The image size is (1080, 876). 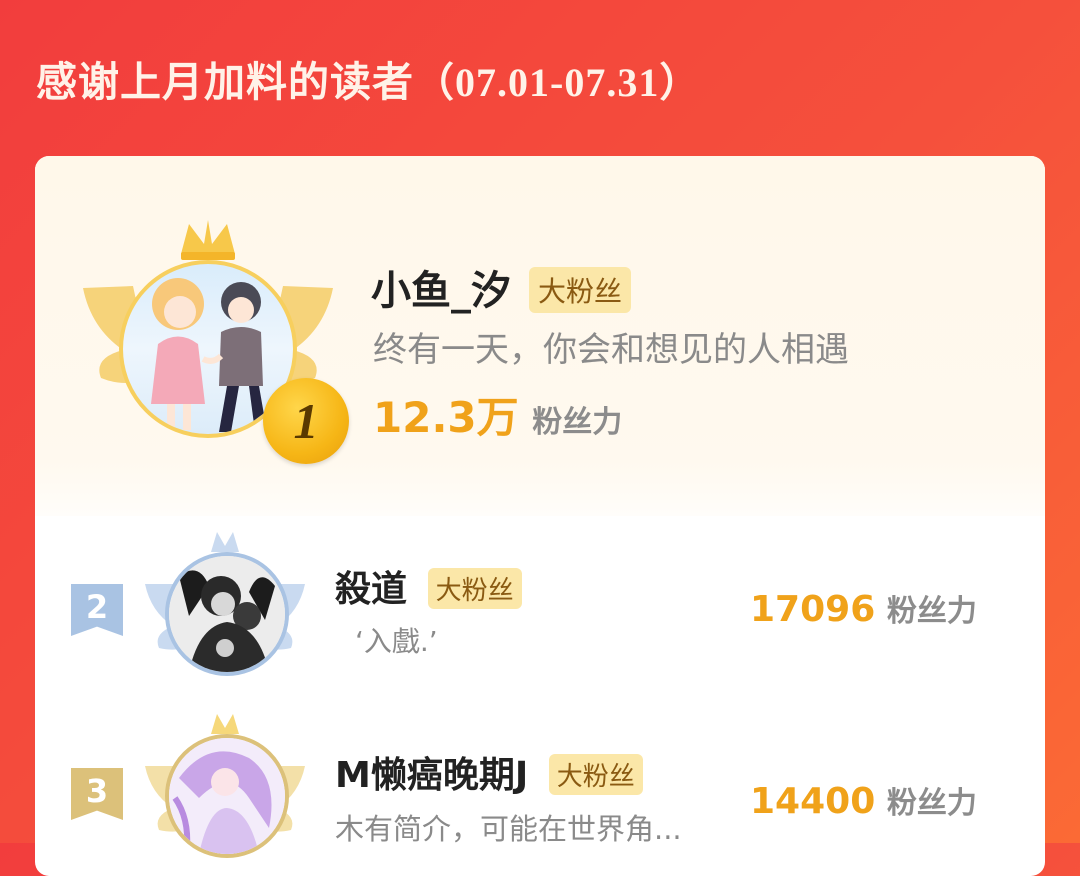 I want to click on fan-power: 12.3万 粉丝力, so click(x=497, y=414).